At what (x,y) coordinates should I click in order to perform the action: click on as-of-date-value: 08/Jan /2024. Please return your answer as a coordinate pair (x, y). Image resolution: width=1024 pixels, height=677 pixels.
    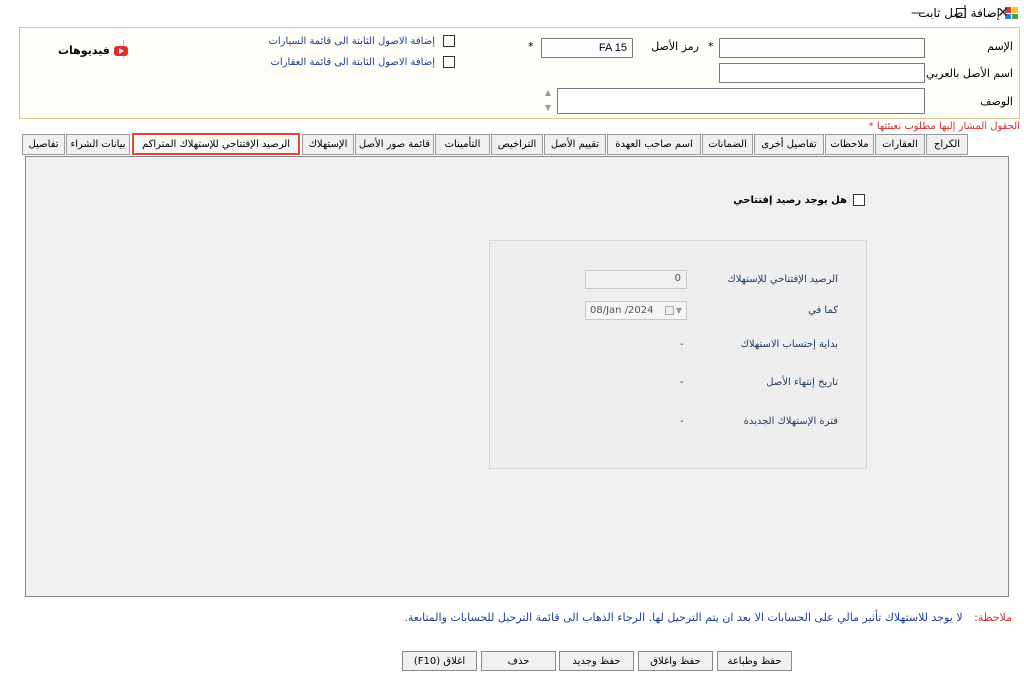
    Looking at the image, I should click on (622, 310).